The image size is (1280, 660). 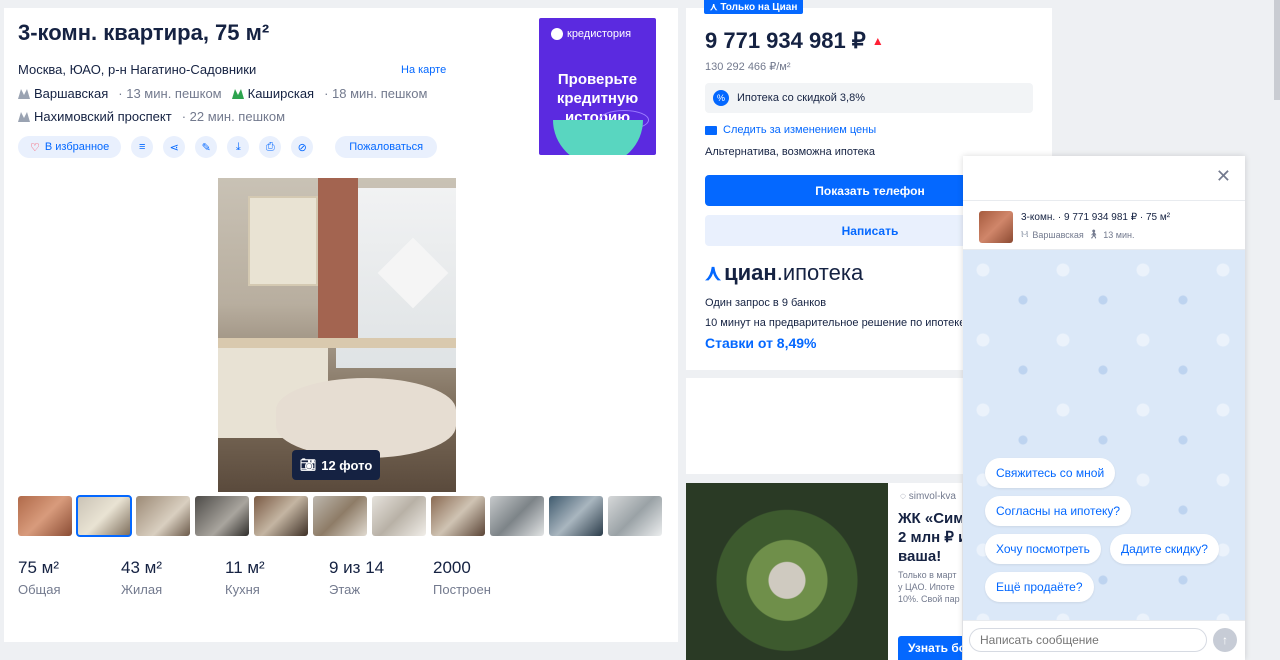 What do you see at coordinates (39, 577) in the screenshot?
I see `stat-total-area: 75 м² Общая` at bounding box center [39, 577].